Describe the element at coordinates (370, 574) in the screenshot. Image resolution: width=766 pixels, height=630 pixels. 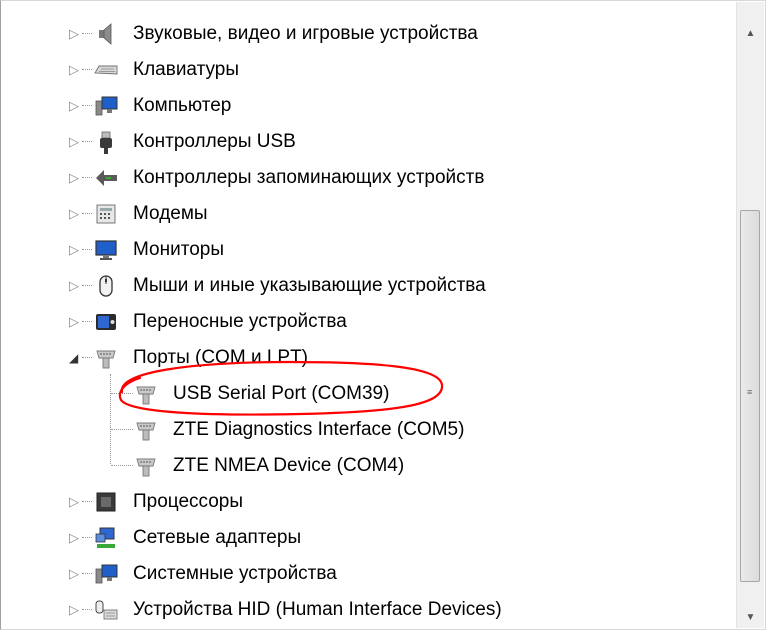
I see `tree-item-system-devices: ▷ Системные устройства` at that location.